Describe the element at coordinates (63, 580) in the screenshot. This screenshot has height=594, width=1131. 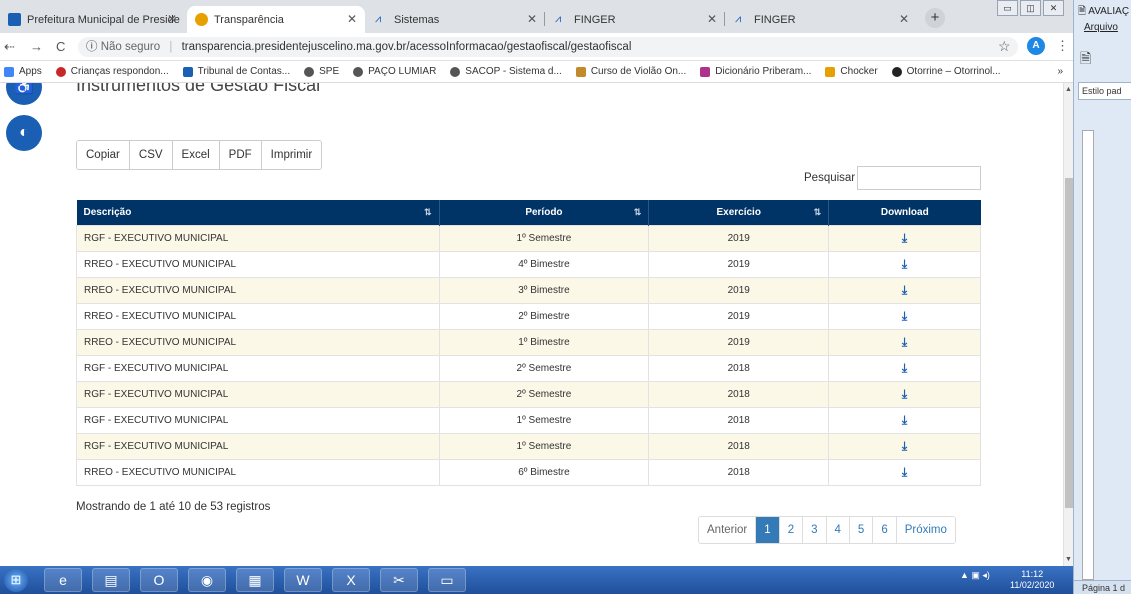
I see `ie-icon: e` at that location.